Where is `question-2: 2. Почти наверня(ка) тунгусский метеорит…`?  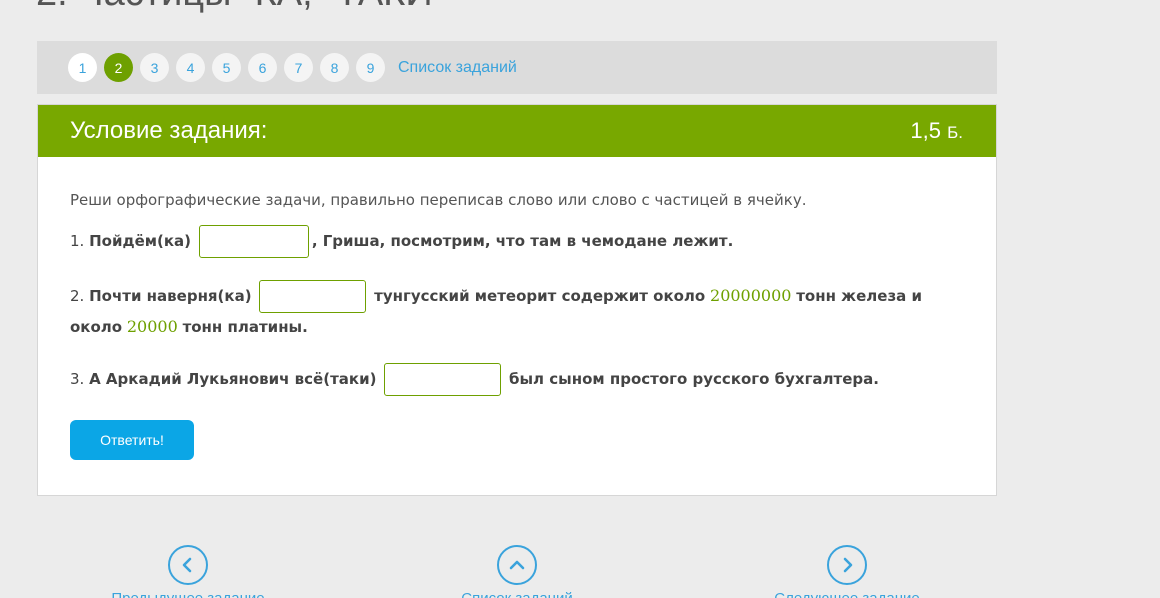 question-2: 2. Почти наверня(ка) тунгусский метеорит… is located at coordinates (517, 310).